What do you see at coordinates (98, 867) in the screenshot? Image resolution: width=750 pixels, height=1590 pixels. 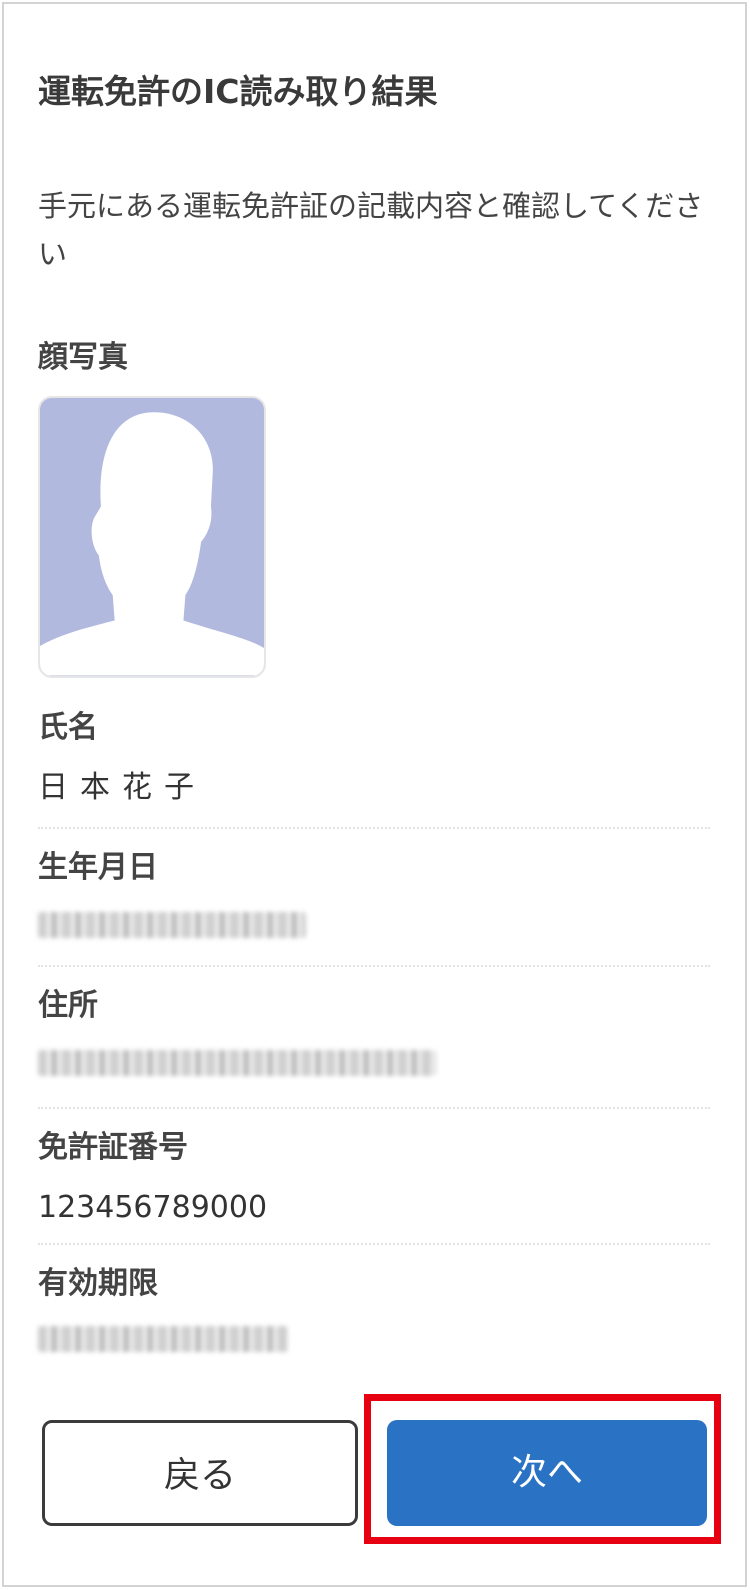 I see `birthdate-label: 生年月日` at bounding box center [98, 867].